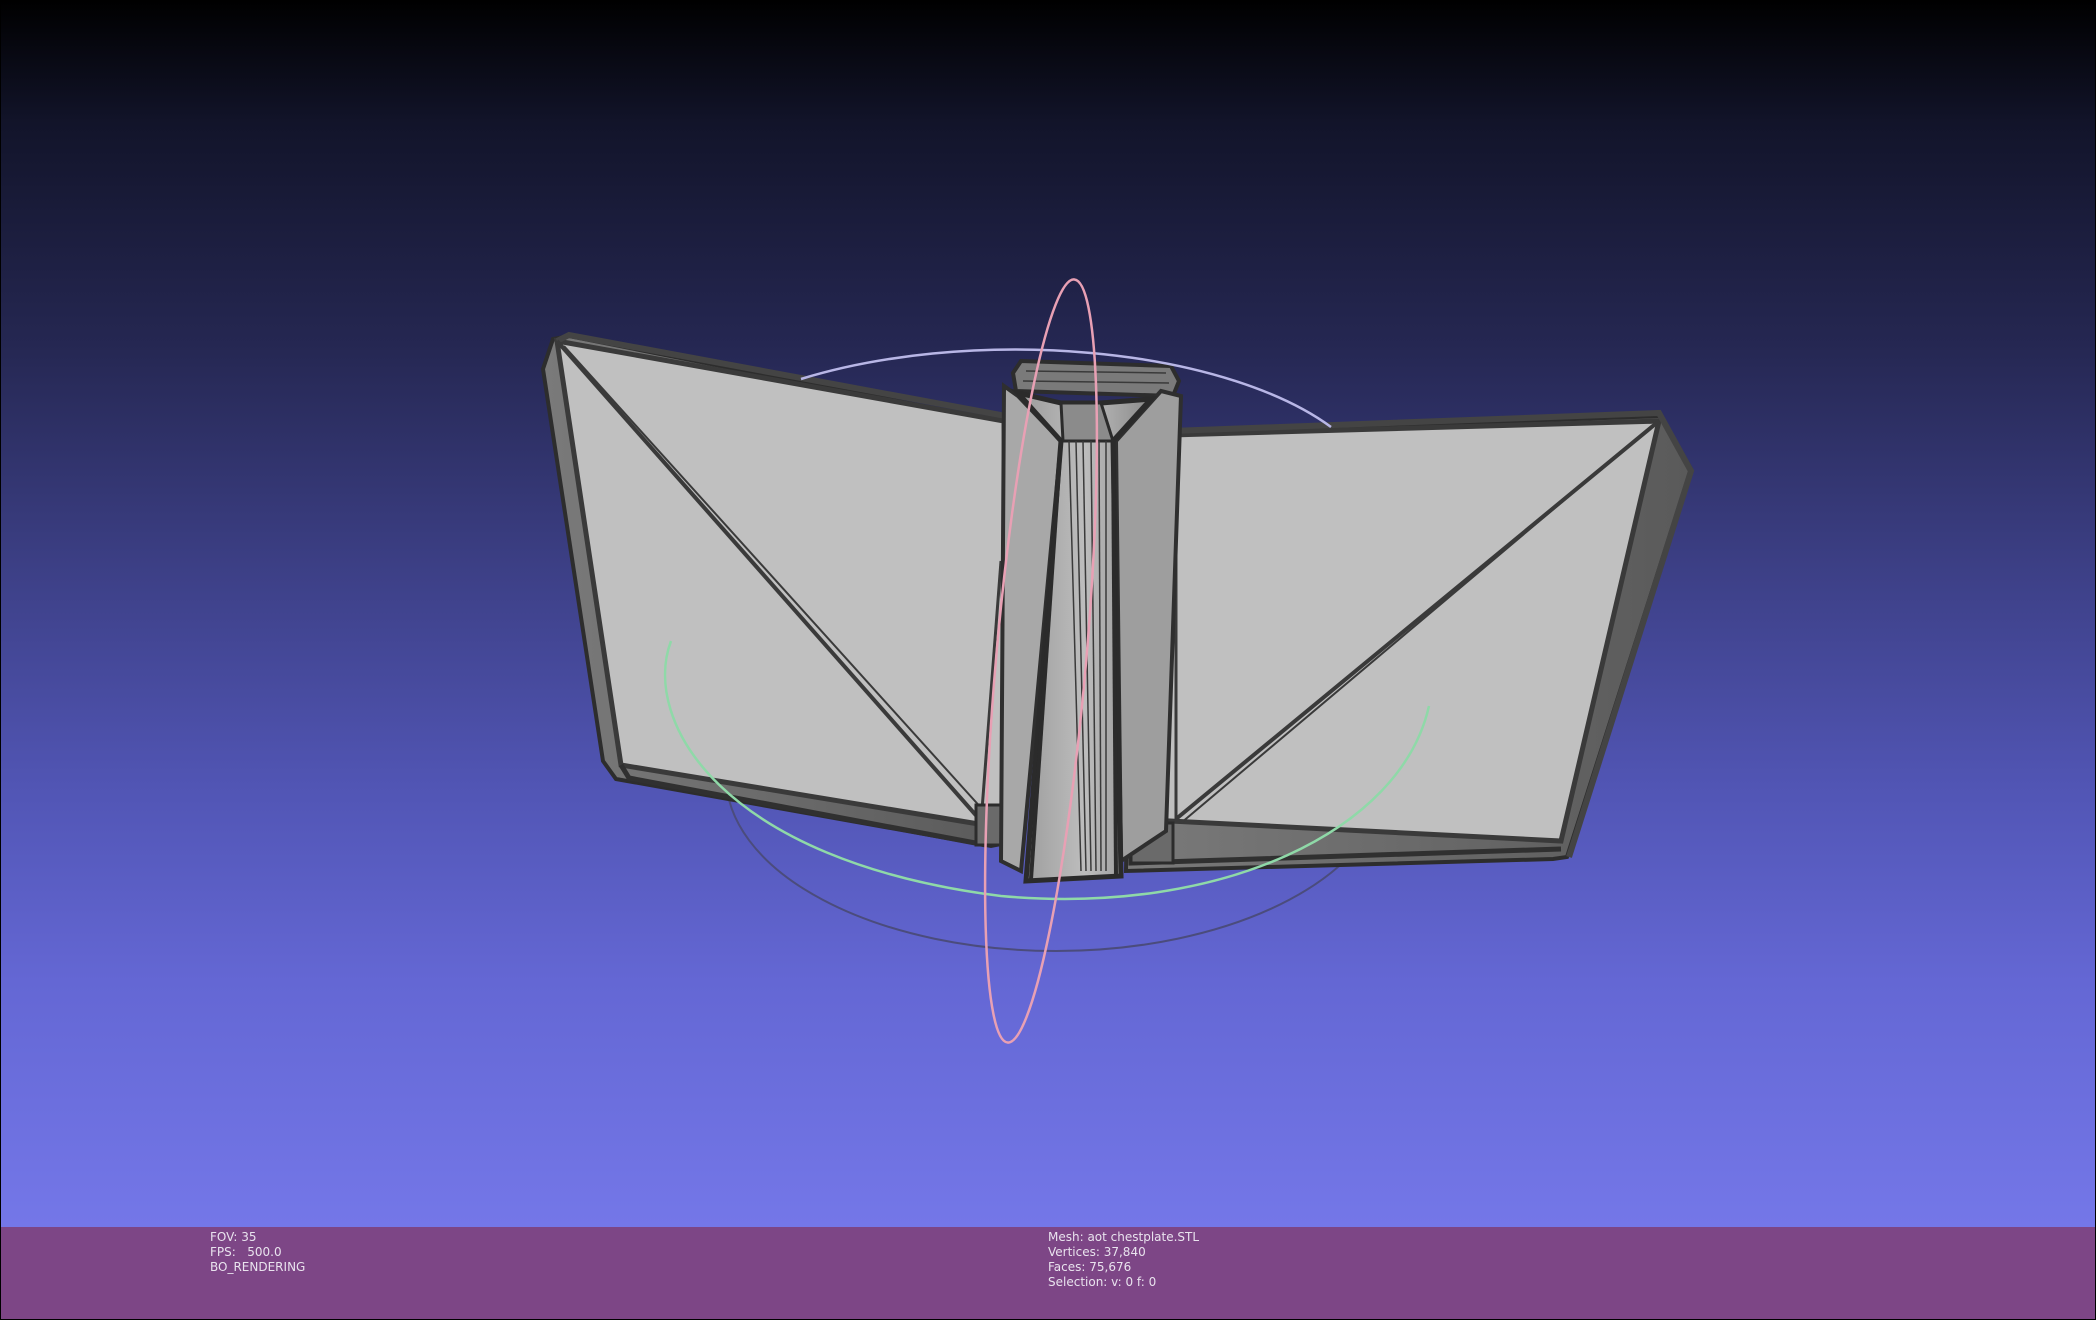 The image size is (2096, 1320). Describe the element at coordinates (258, 1267) in the screenshot. I see `render-mode-readout: BO_RENDERING` at that location.